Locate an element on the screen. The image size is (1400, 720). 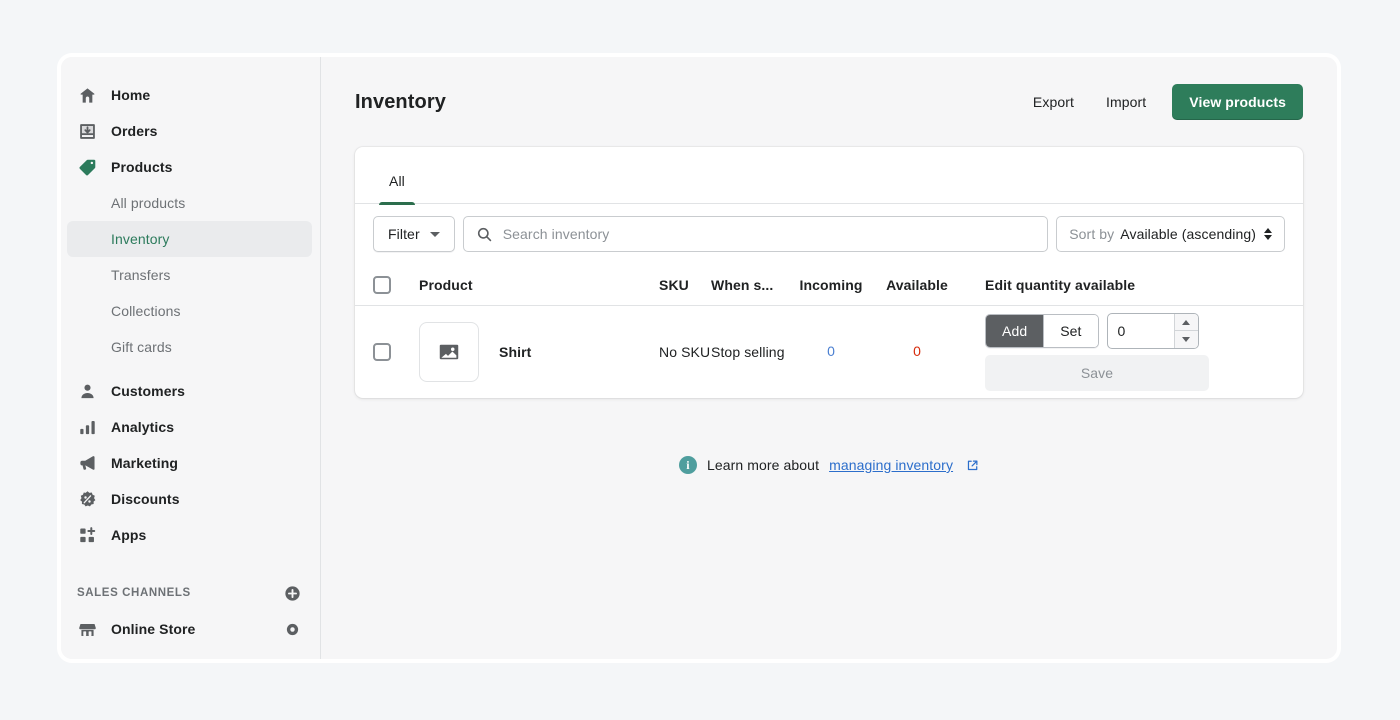
learn-more-footnote: i Learn more about managing inventory is located at coordinates (829, 465).